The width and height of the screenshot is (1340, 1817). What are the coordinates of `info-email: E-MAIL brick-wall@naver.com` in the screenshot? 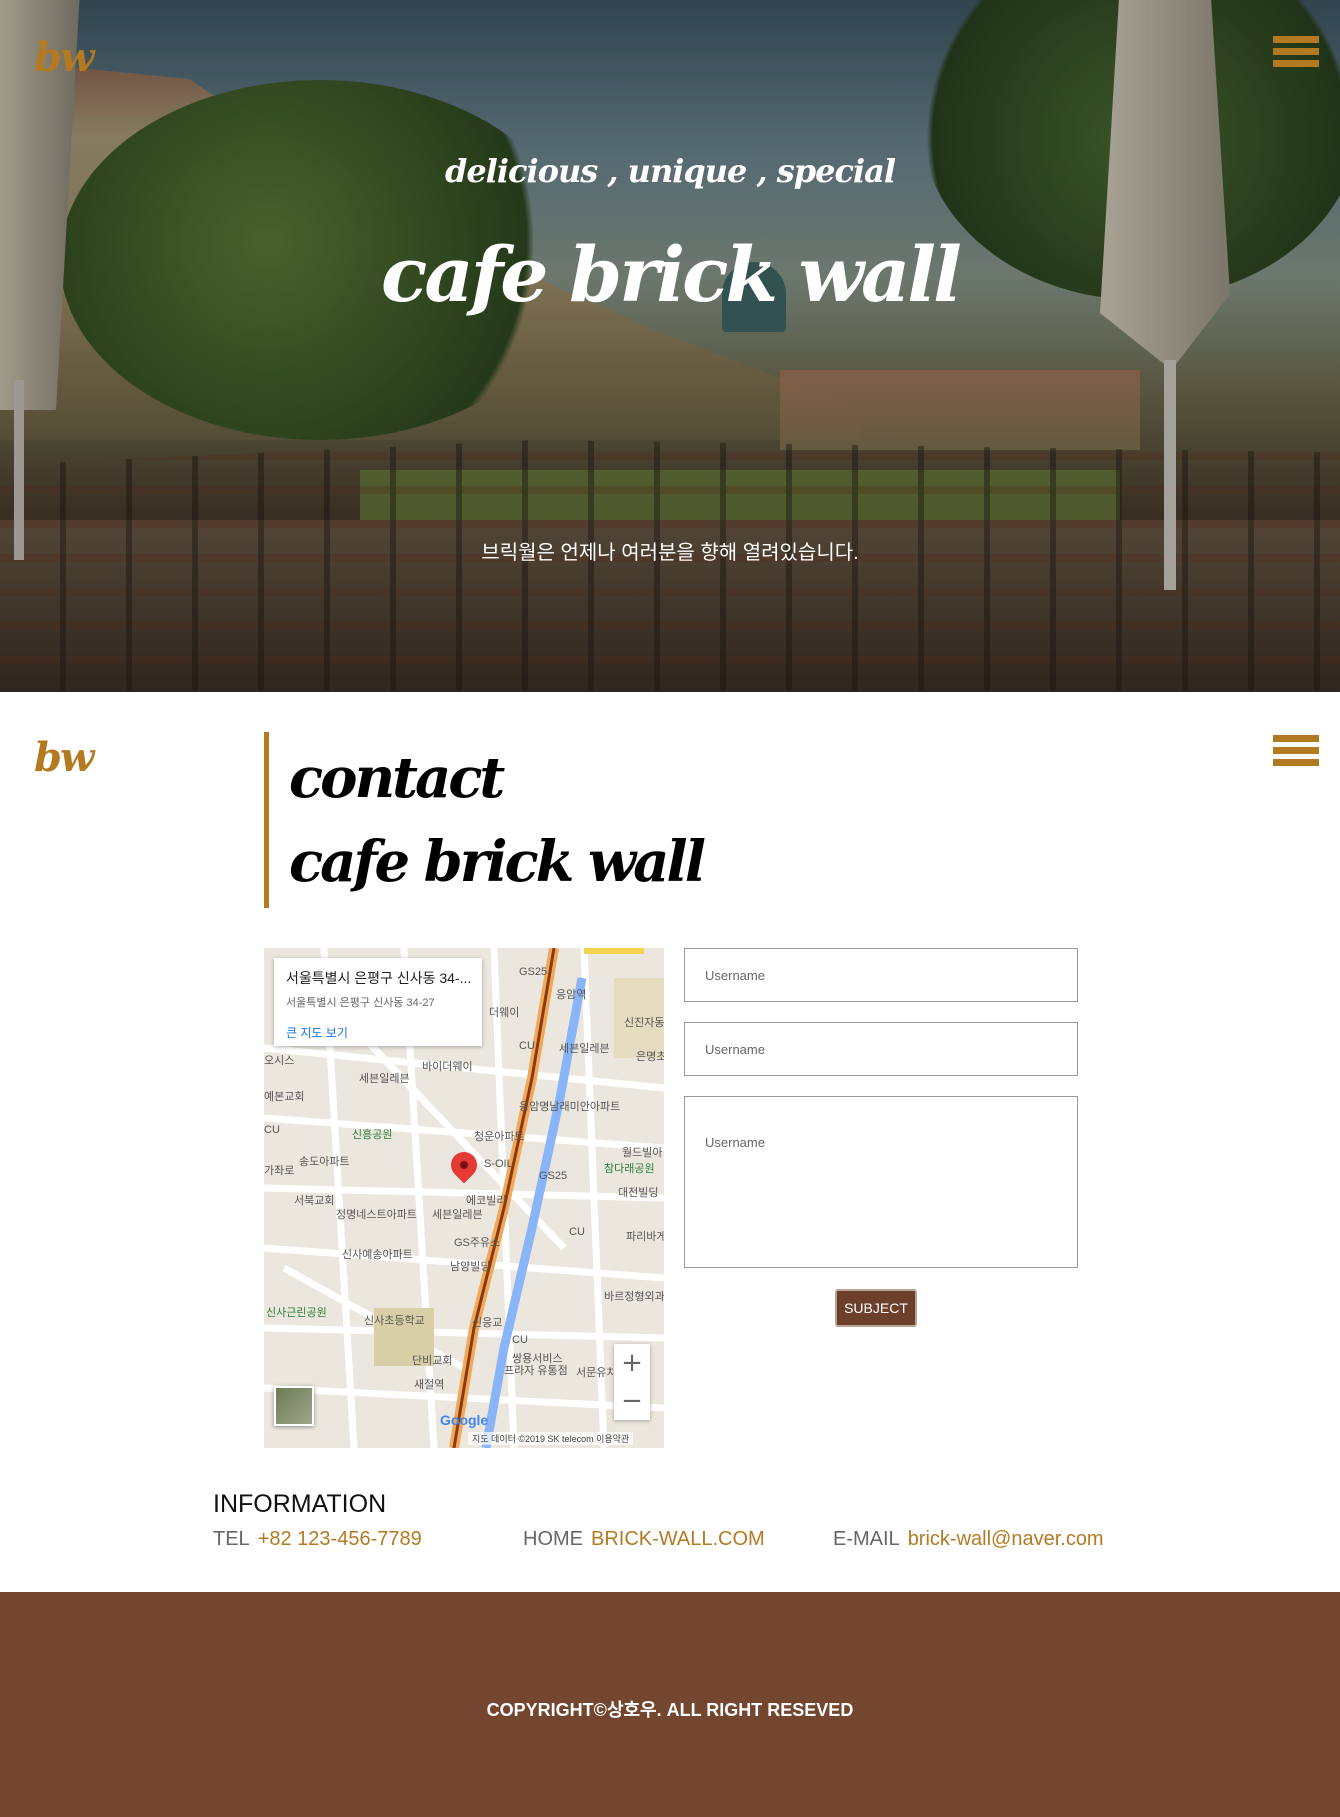 It's located at (968, 1539).